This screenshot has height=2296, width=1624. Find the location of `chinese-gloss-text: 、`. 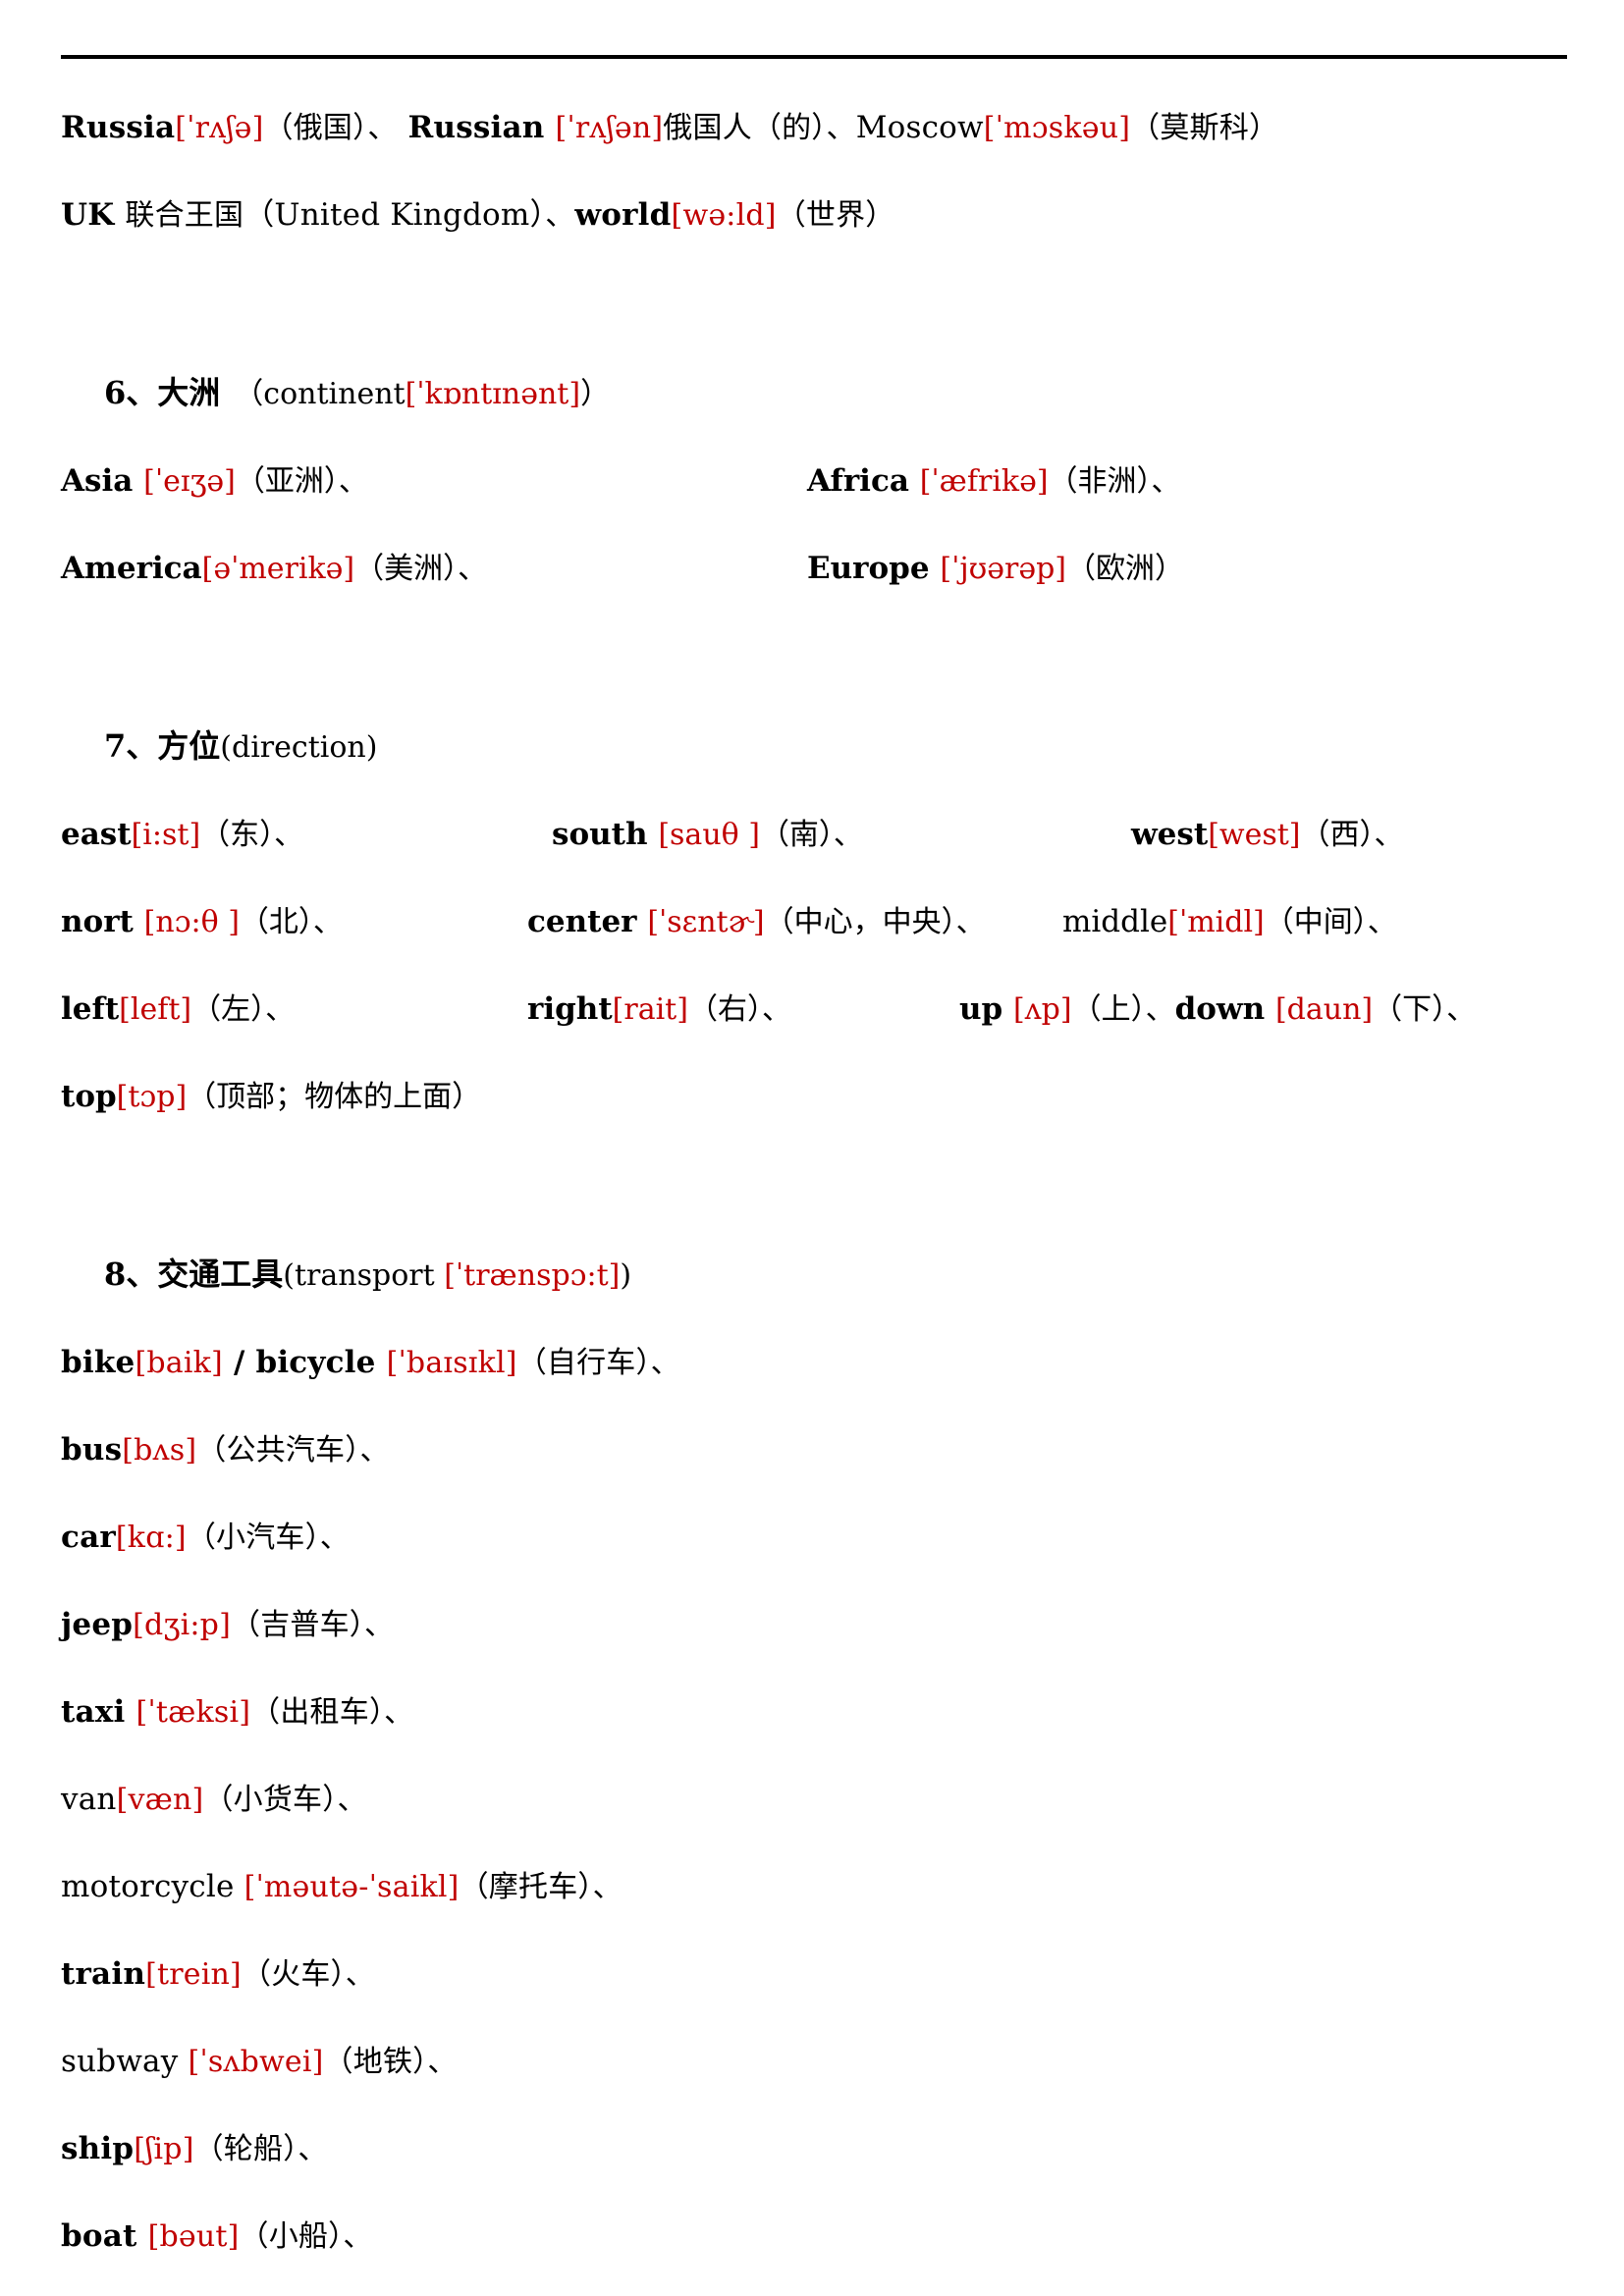

chinese-gloss-text: 、 is located at coordinates (560, 216).